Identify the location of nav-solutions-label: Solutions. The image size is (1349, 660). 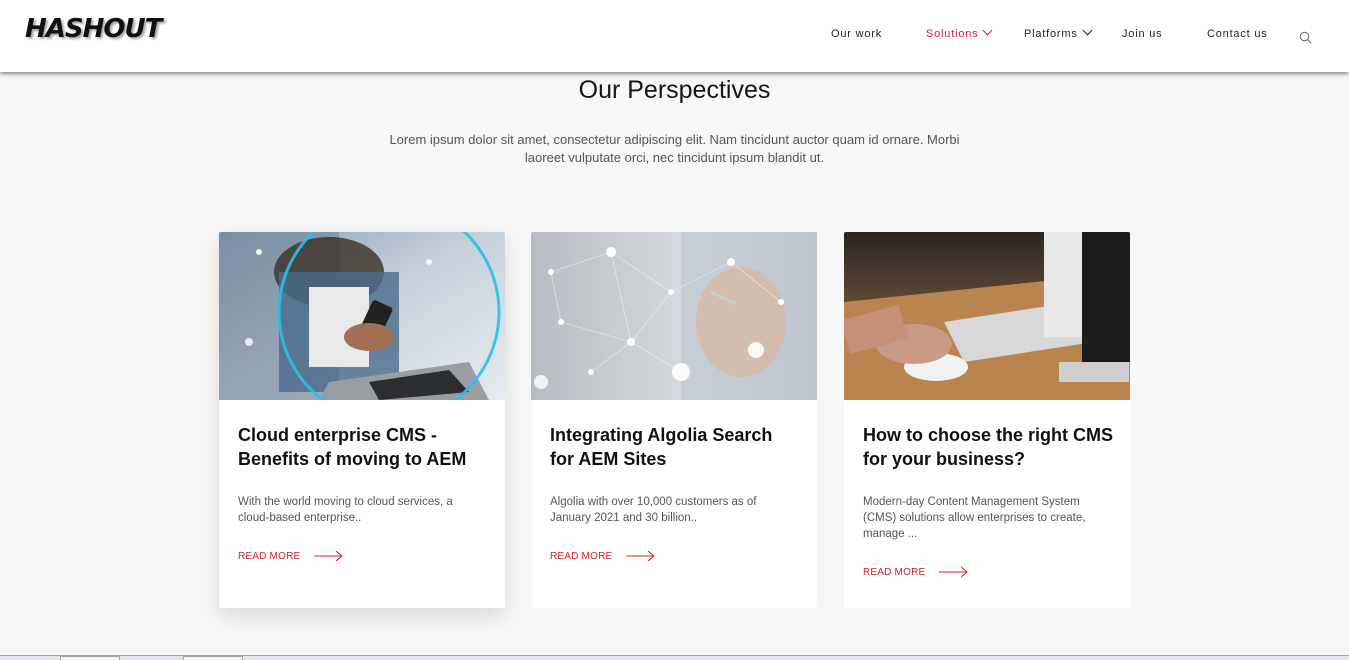
(952, 34).